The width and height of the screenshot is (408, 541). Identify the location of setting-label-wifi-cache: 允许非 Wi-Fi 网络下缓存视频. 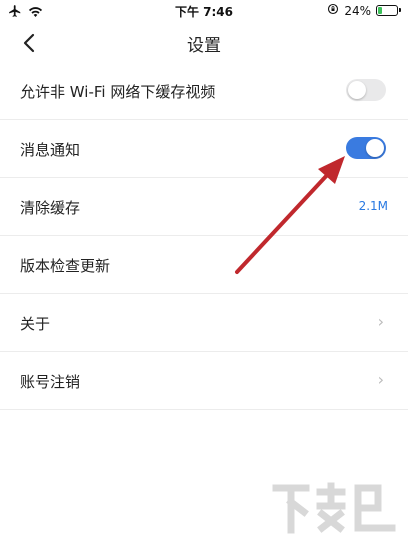
(118, 92).